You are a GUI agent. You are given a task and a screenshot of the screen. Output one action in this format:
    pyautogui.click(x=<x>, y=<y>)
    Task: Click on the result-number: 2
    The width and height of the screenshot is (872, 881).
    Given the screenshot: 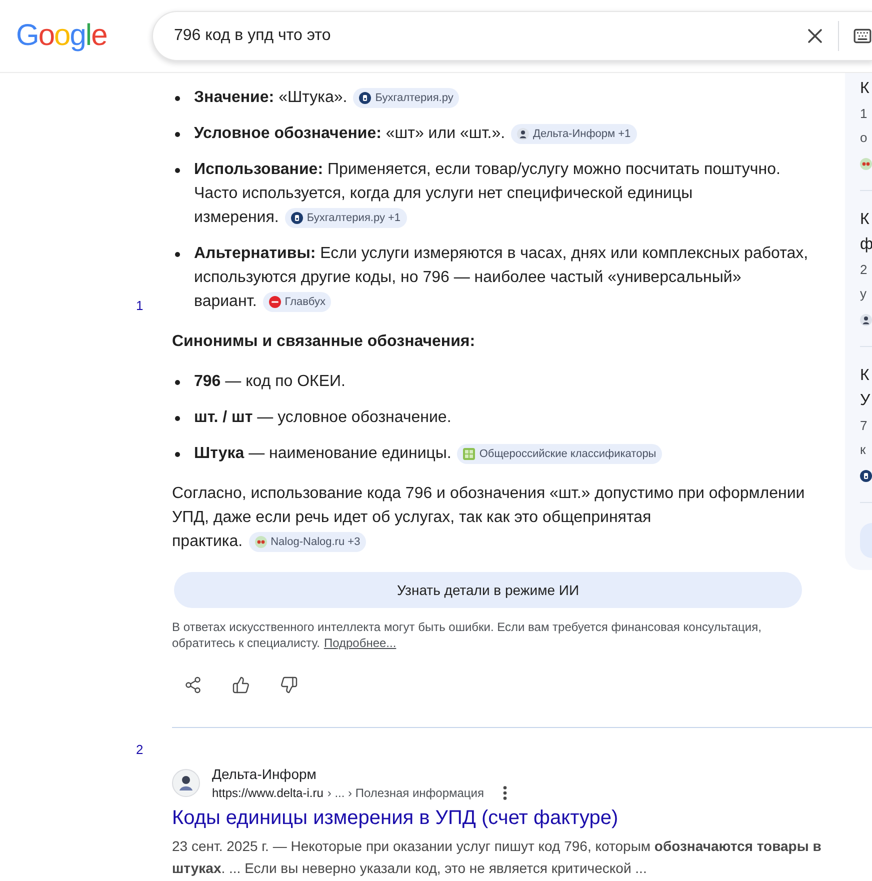 What is the action you would take?
    pyautogui.click(x=140, y=750)
    